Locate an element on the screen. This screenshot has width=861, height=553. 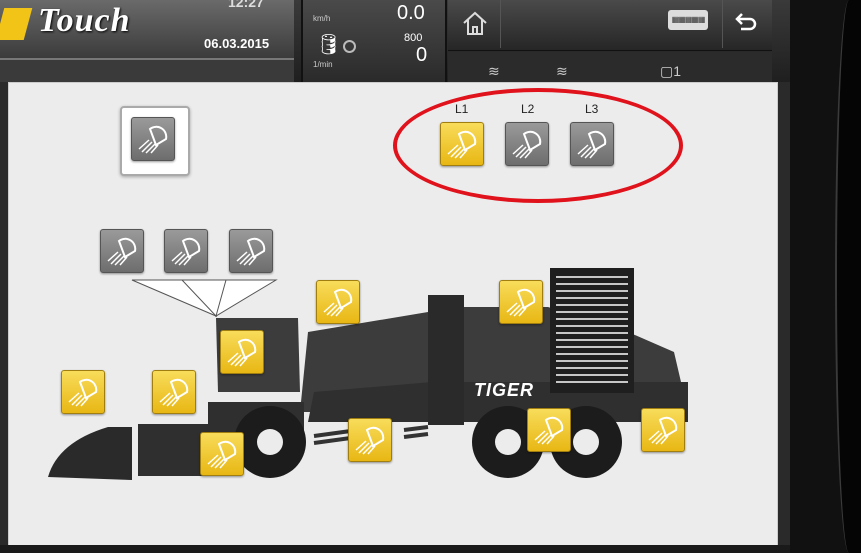
topper-light-left-toggle is located at coordinates (83, 392).